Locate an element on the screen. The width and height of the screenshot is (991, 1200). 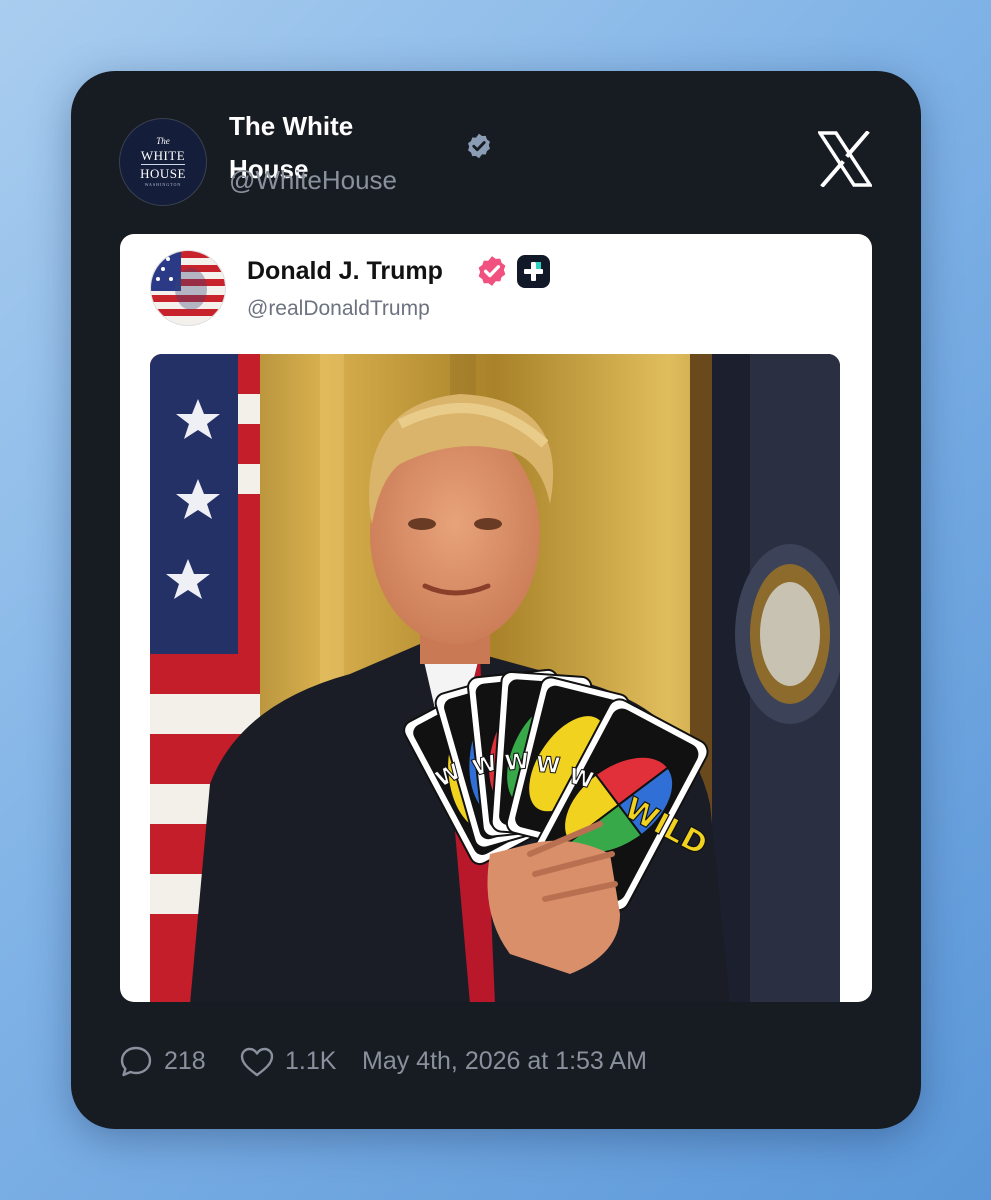
author-handle: @WhiteHouse is located at coordinates (313, 180).